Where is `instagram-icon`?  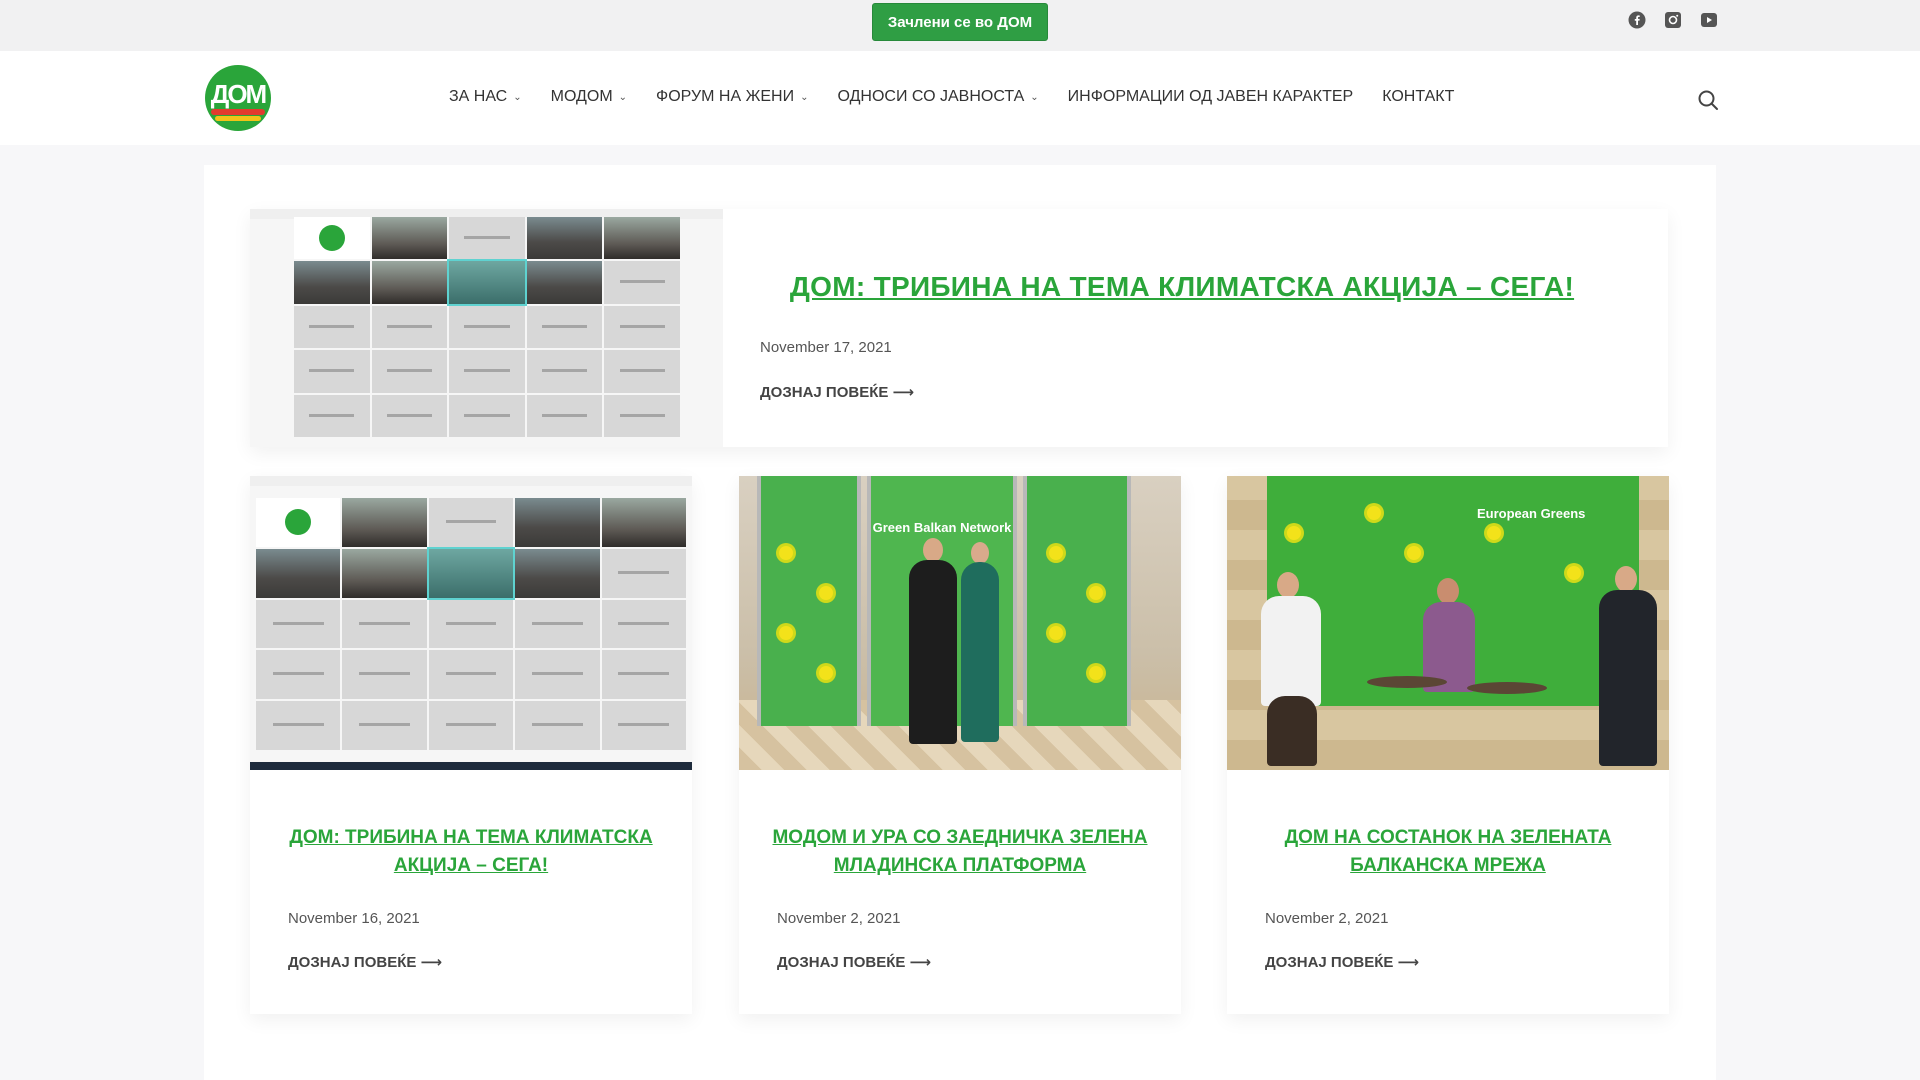 instagram-icon is located at coordinates (1673, 20).